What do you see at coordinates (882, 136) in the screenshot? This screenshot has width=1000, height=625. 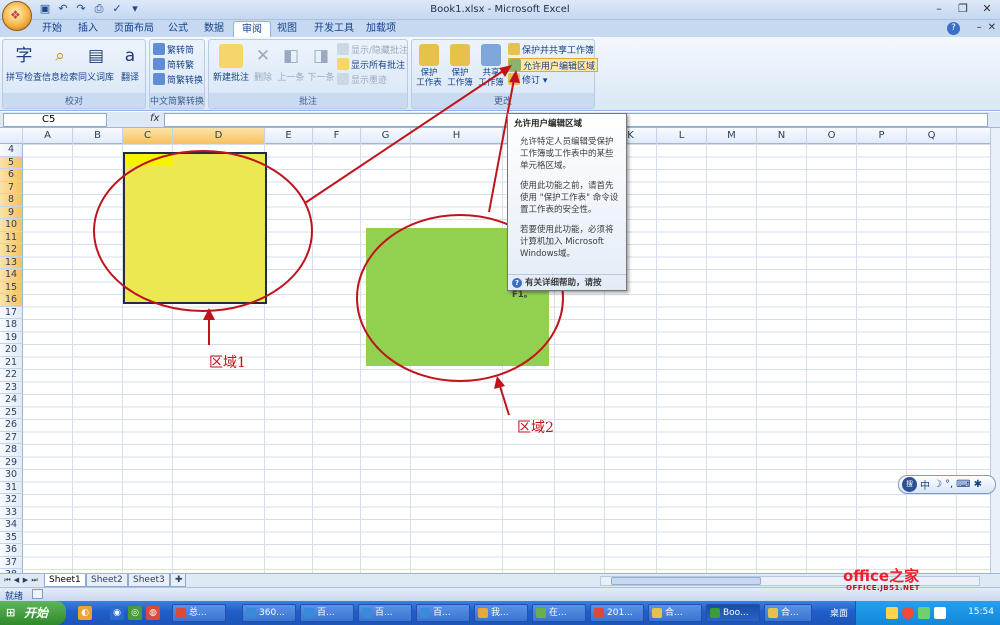 I see `column-header: P` at bounding box center [882, 136].